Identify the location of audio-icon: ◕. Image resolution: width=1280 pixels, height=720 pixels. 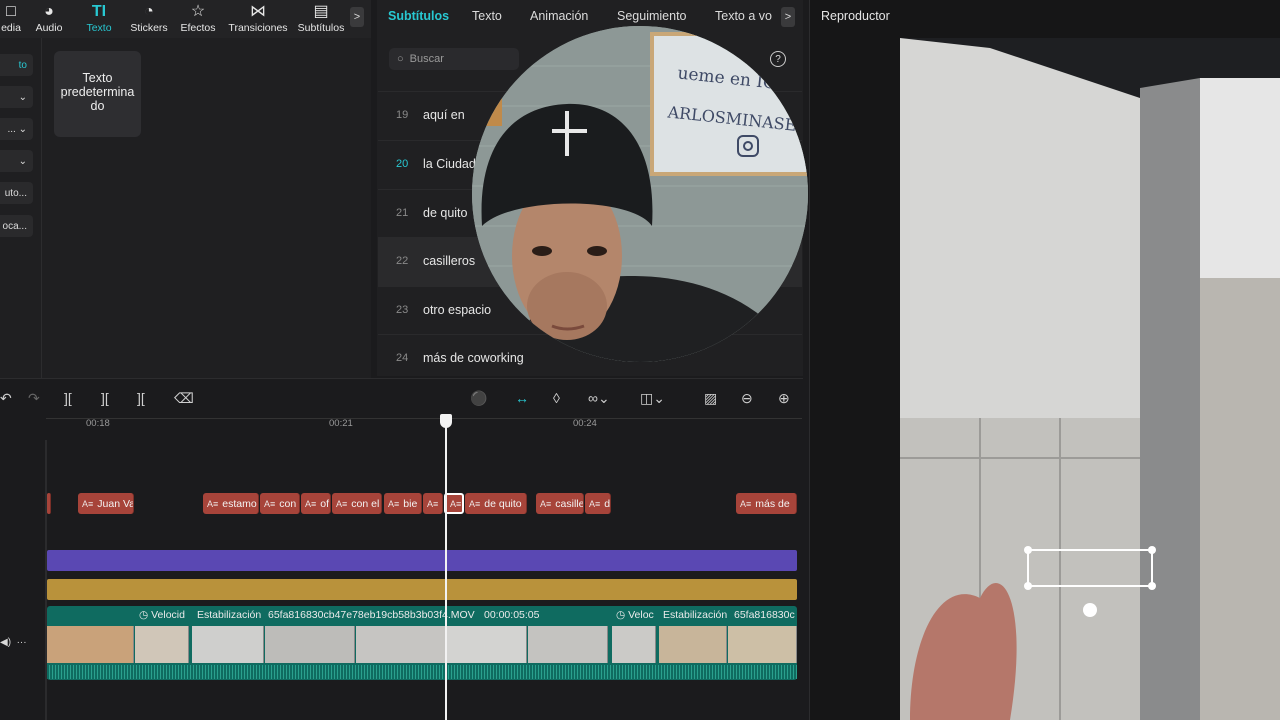
(49, 11).